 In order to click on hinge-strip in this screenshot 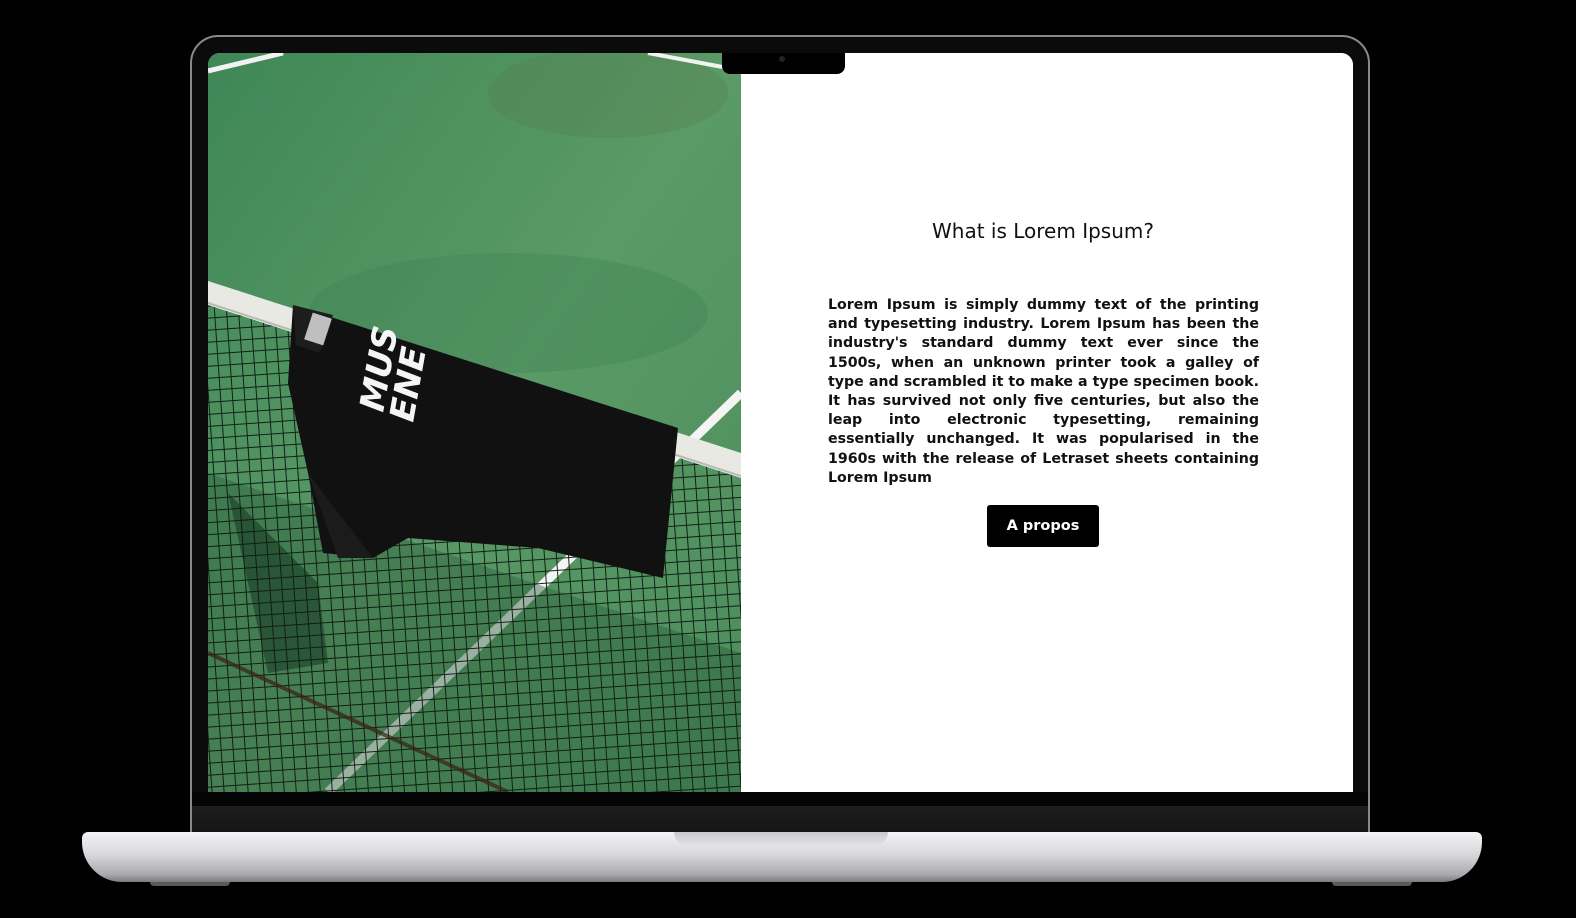, I will do `click(780, 819)`.